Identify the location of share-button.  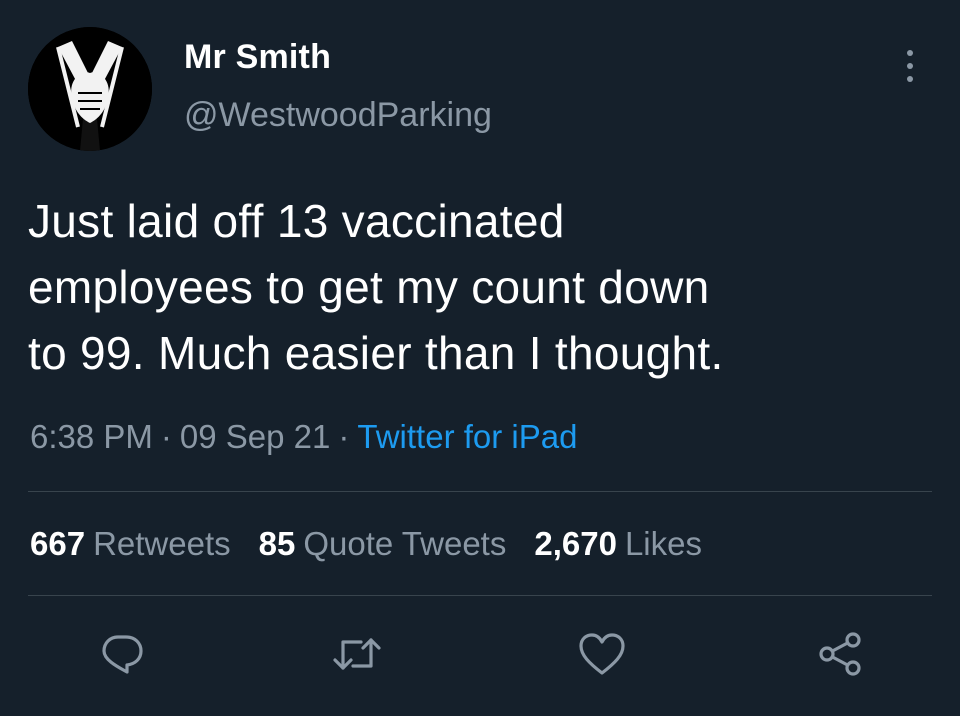
(840, 654).